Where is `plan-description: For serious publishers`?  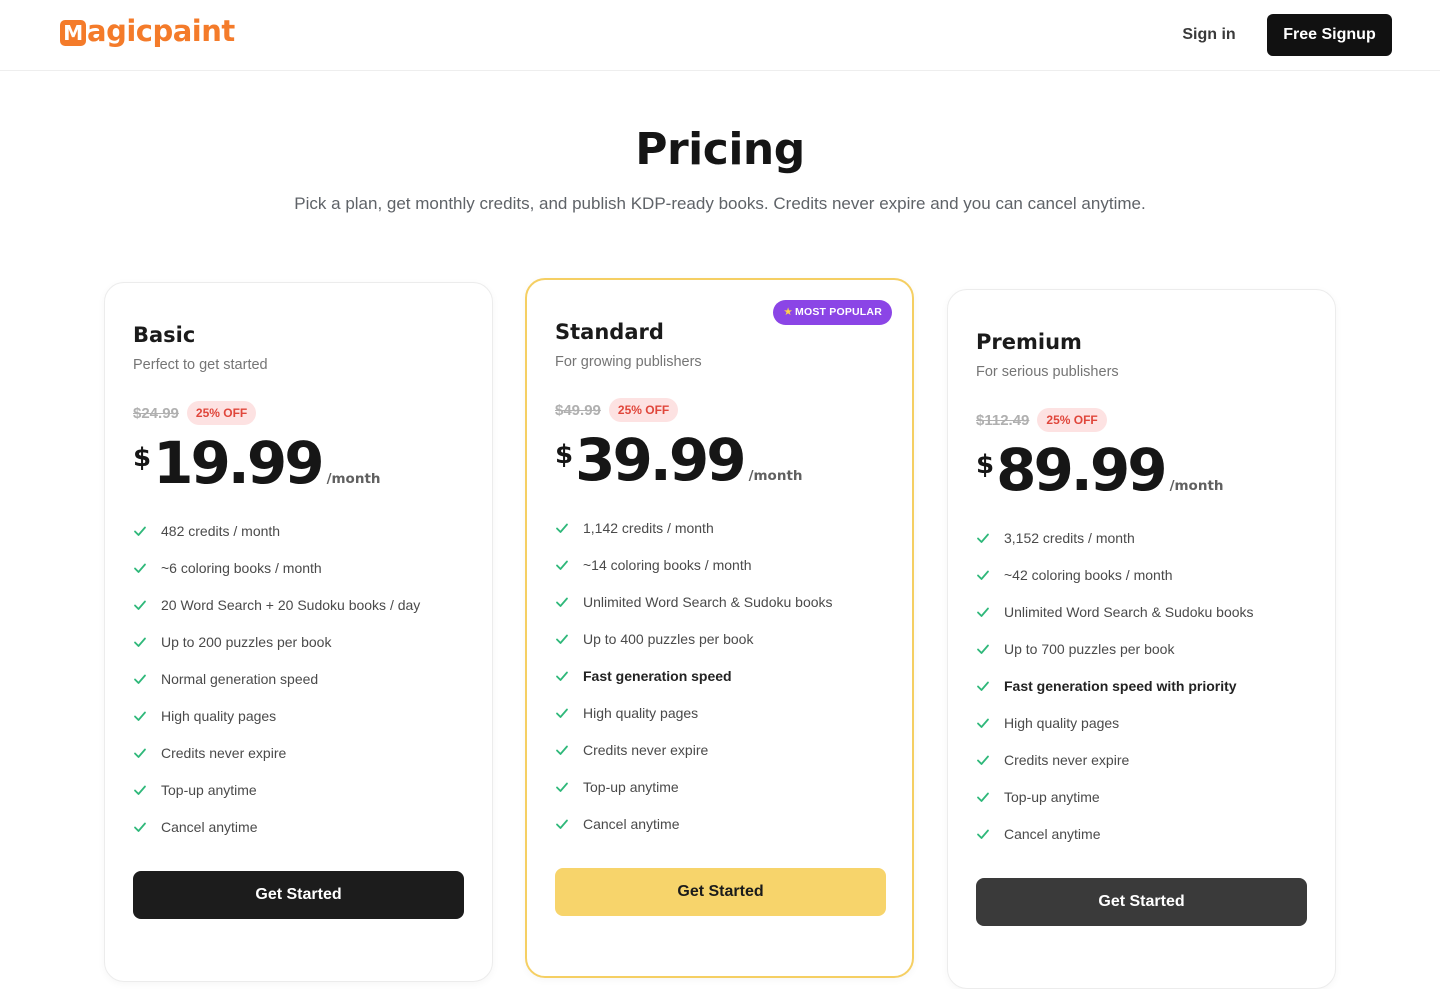 plan-description: For serious publishers is located at coordinates (1047, 372).